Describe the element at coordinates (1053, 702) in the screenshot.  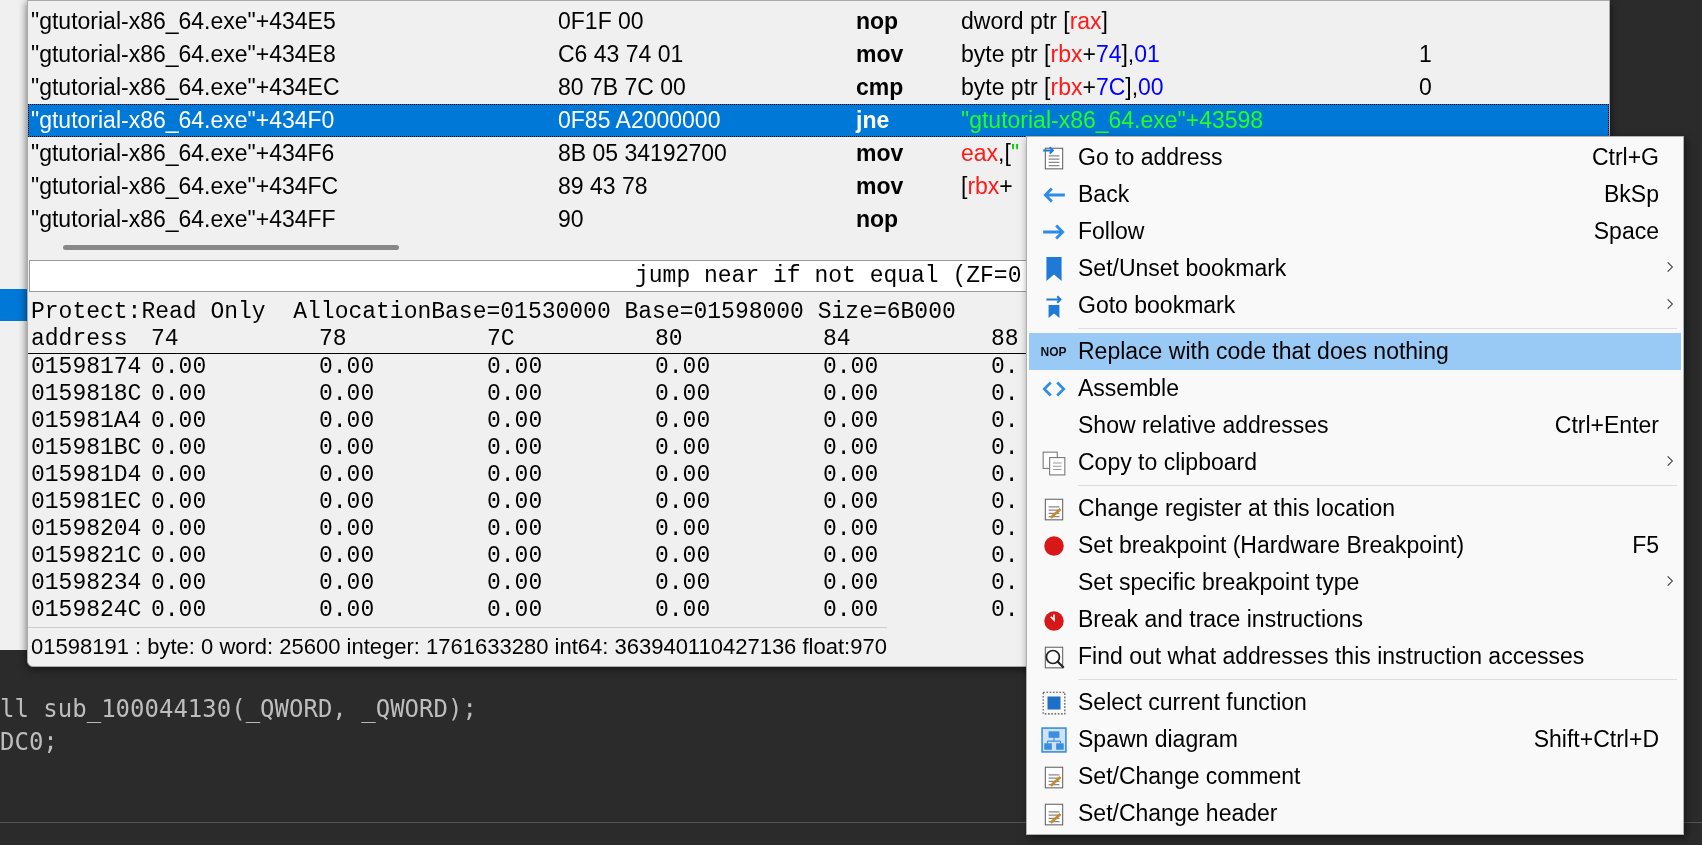
I see `dotted-square-icon` at that location.